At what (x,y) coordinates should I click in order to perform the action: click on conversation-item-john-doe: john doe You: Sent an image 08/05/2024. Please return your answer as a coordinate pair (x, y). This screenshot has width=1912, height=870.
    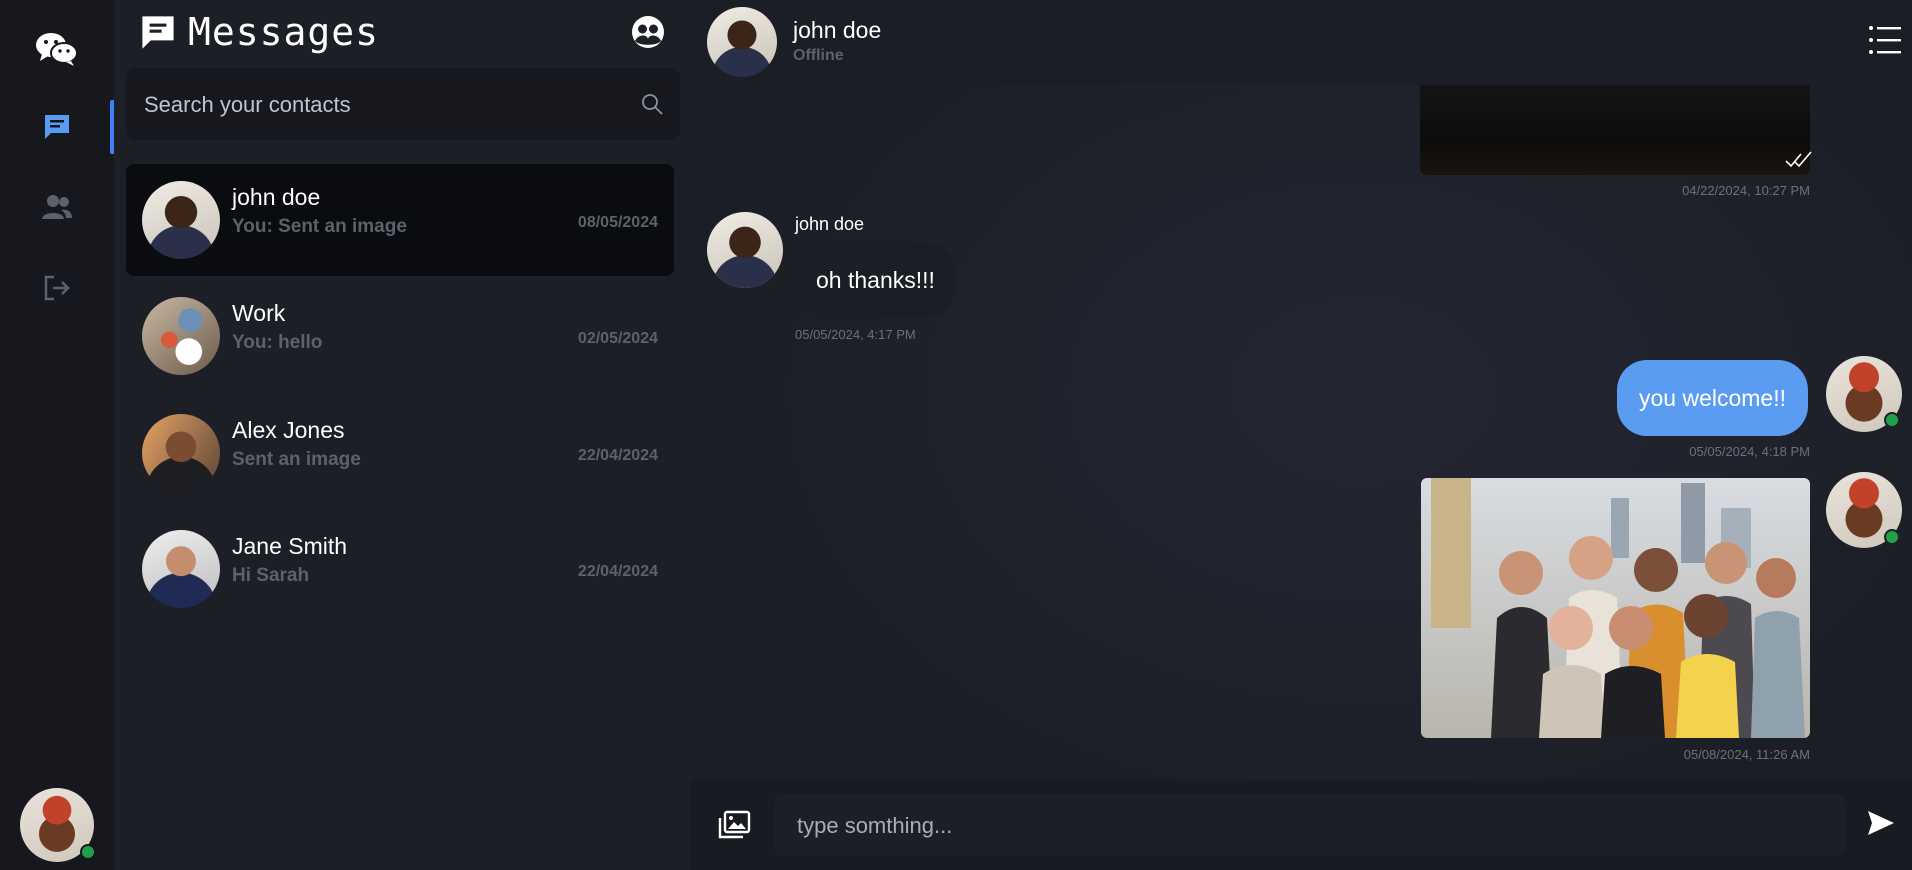
    Looking at the image, I should click on (400, 220).